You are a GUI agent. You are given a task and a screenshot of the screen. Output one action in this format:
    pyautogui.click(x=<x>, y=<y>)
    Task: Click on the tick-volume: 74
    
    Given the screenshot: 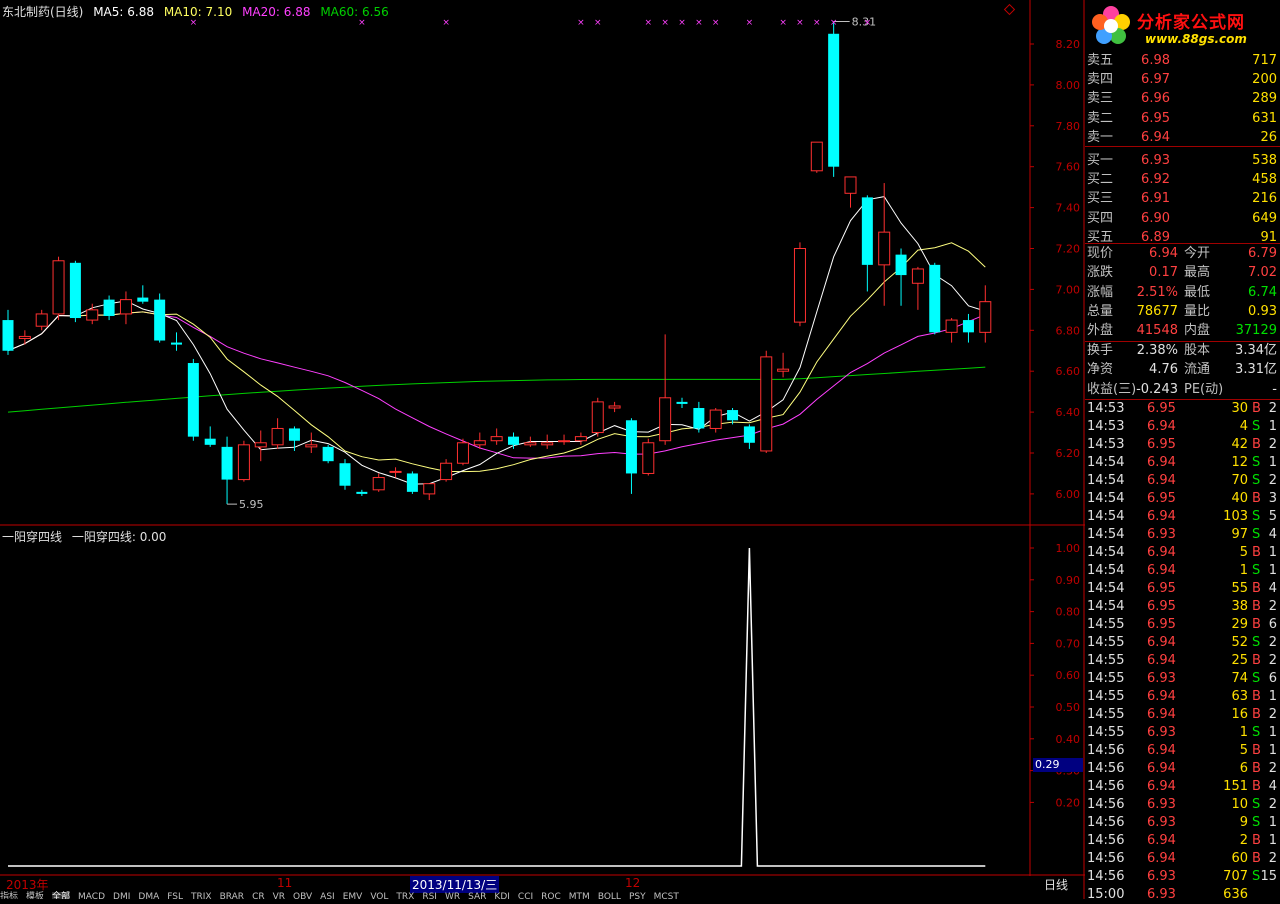 What is the action you would take?
    pyautogui.click(x=1239, y=678)
    